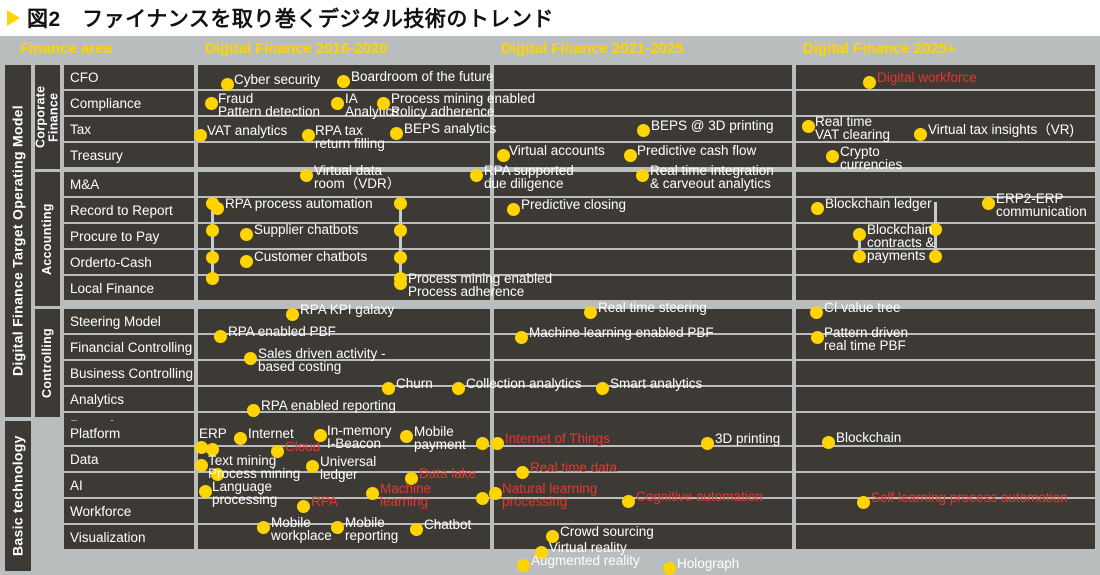 The height and width of the screenshot is (575, 1100). I want to click on row-label-orderto-cash: Orderto-Cash, so click(129, 262).